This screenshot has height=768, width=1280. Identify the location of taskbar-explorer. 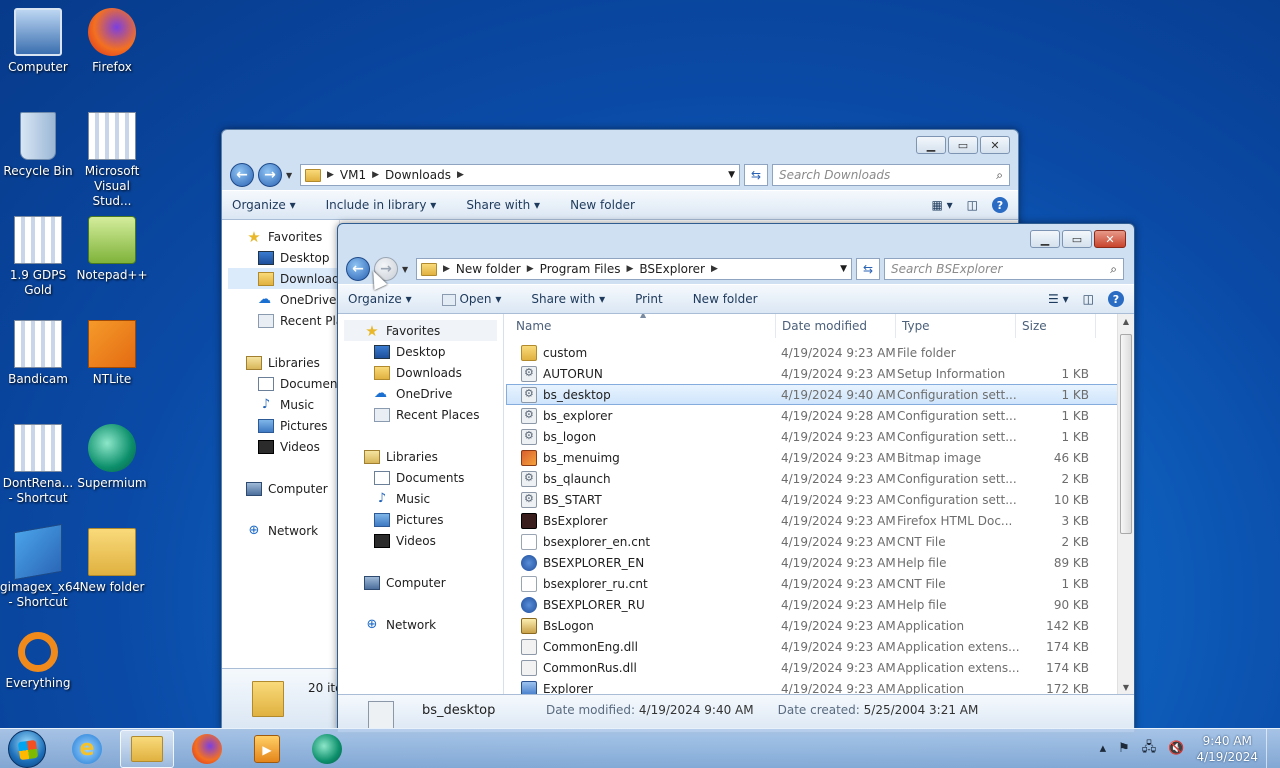
(147, 748).